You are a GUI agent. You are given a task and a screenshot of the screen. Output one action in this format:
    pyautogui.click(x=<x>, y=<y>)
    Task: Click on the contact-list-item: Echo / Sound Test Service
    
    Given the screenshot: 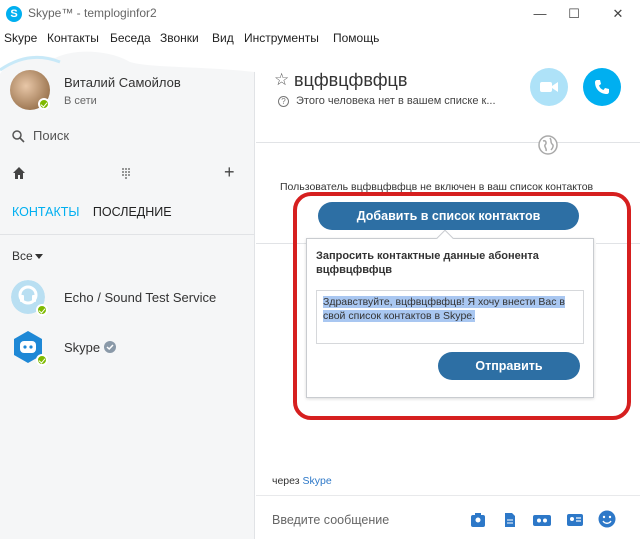 What is the action you would take?
    pyautogui.click(x=127, y=302)
    